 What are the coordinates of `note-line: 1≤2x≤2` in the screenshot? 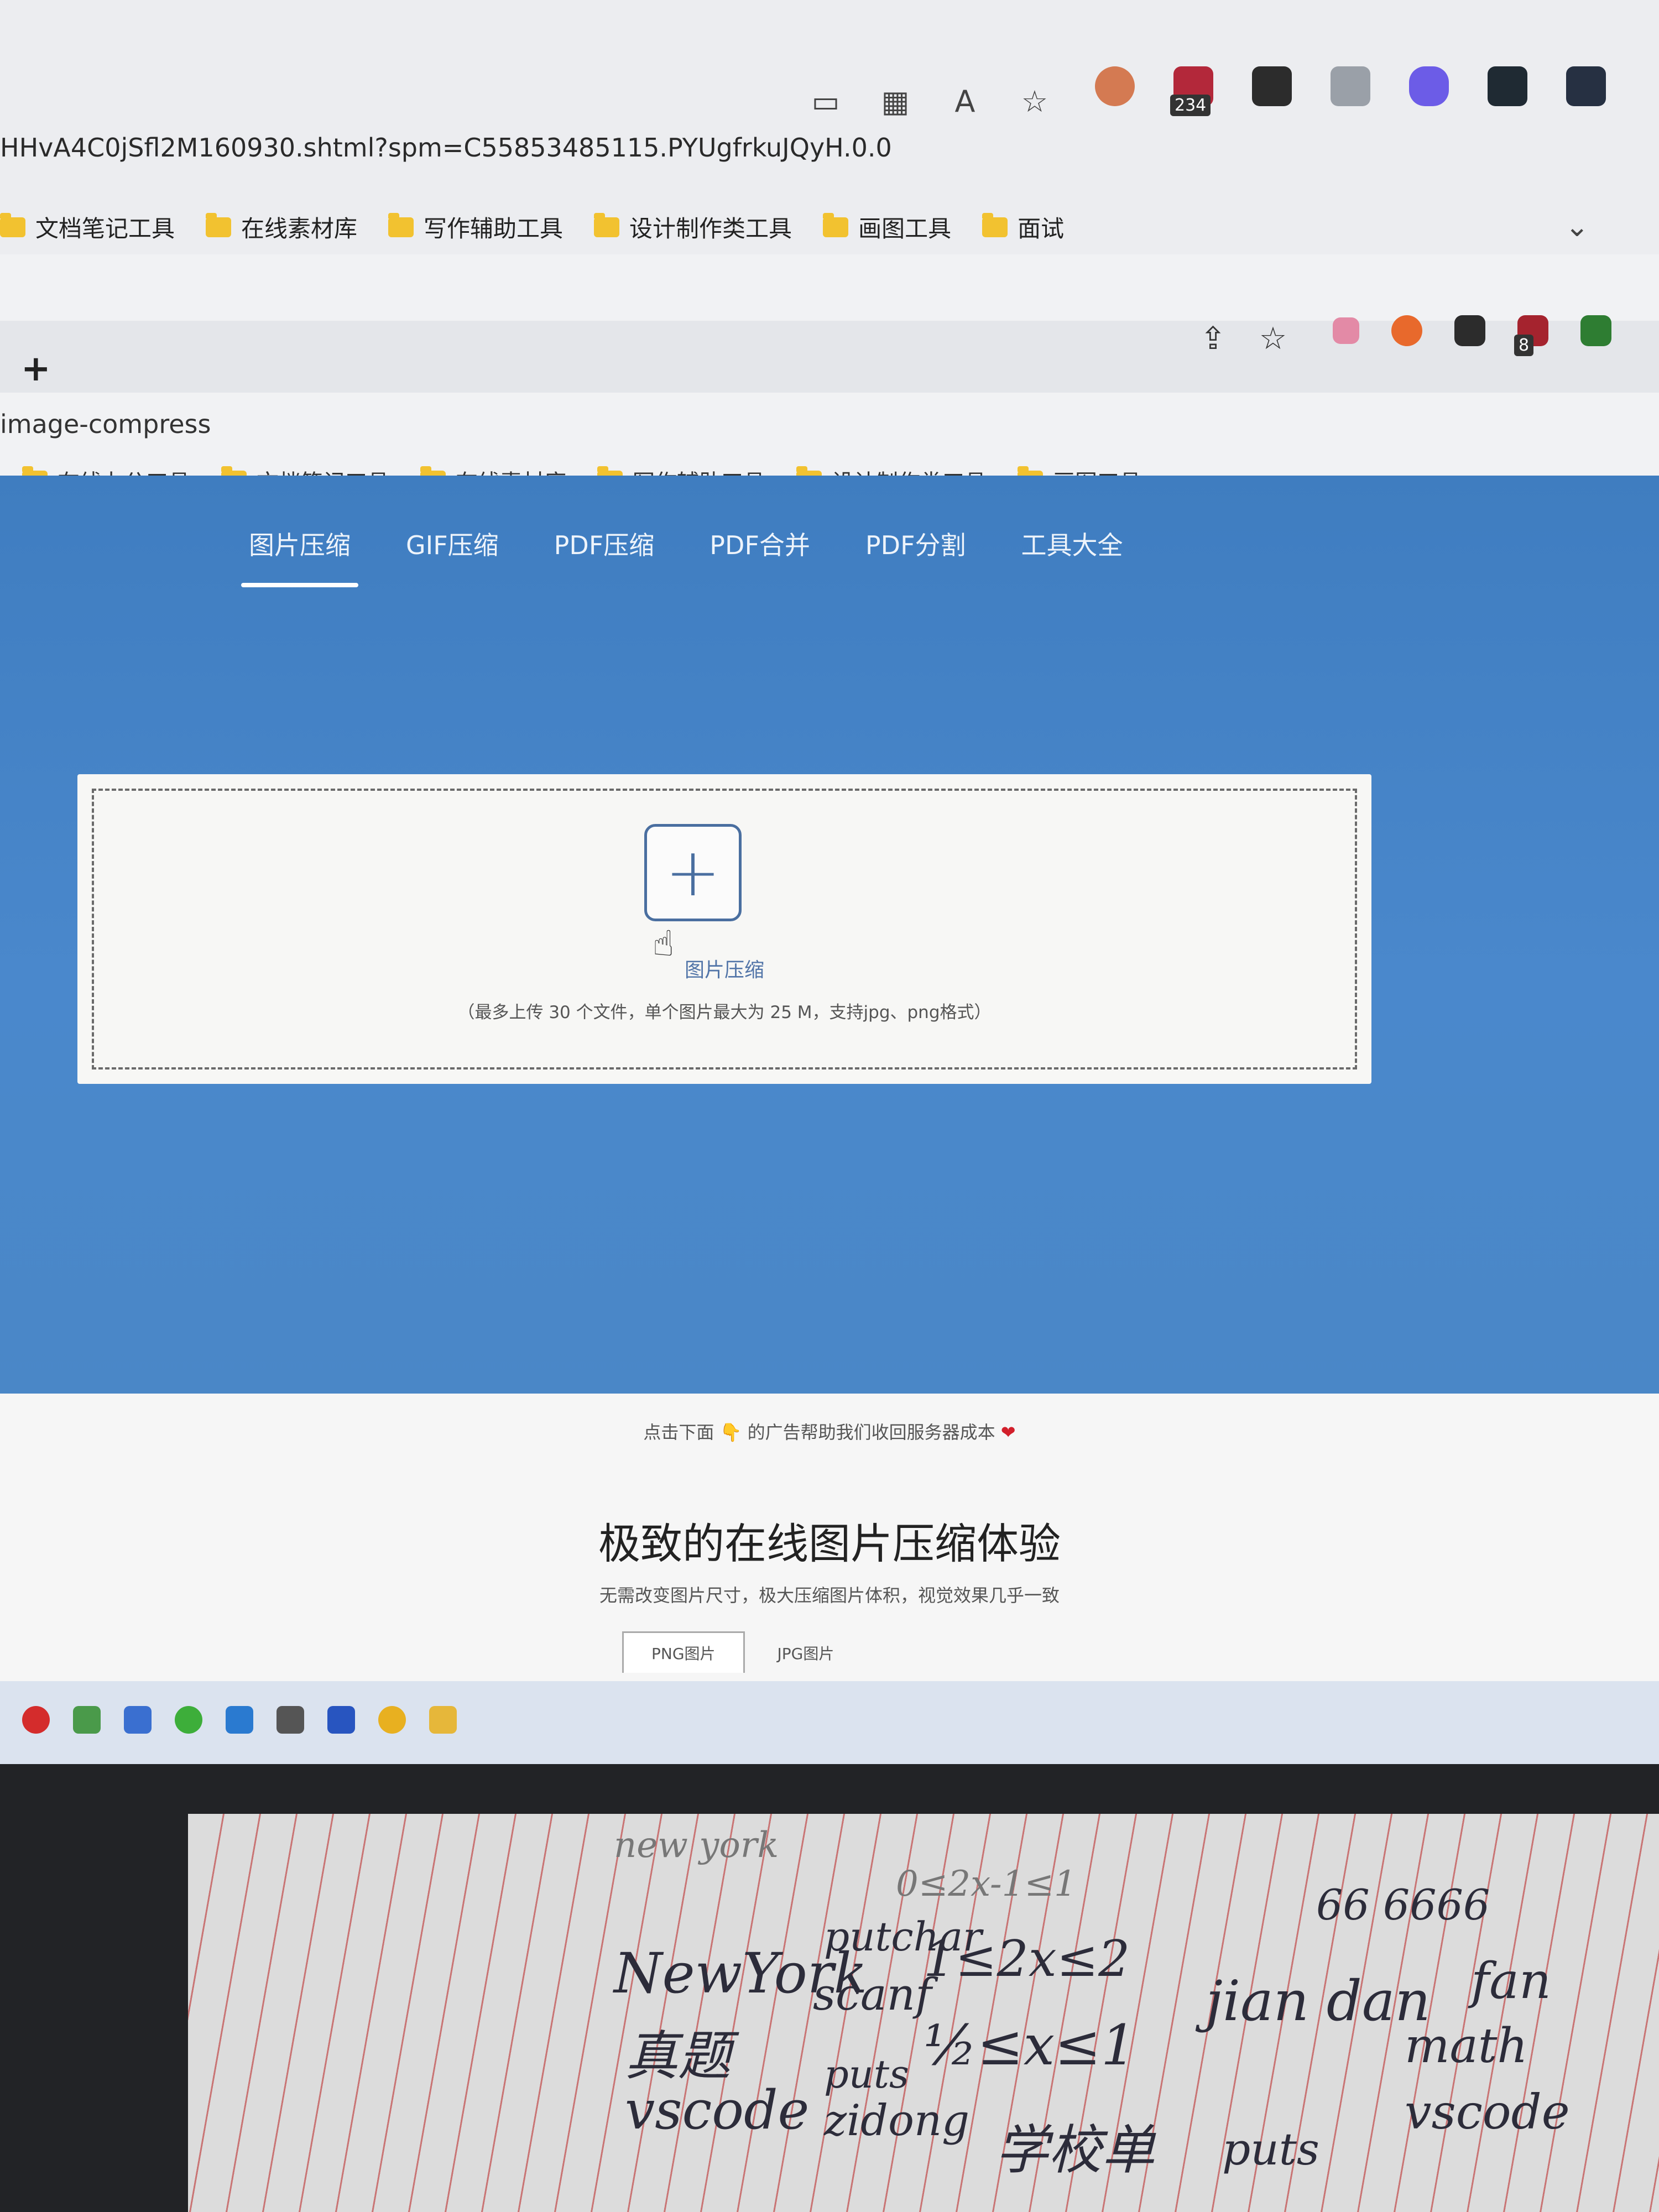 It's located at (1027, 1959).